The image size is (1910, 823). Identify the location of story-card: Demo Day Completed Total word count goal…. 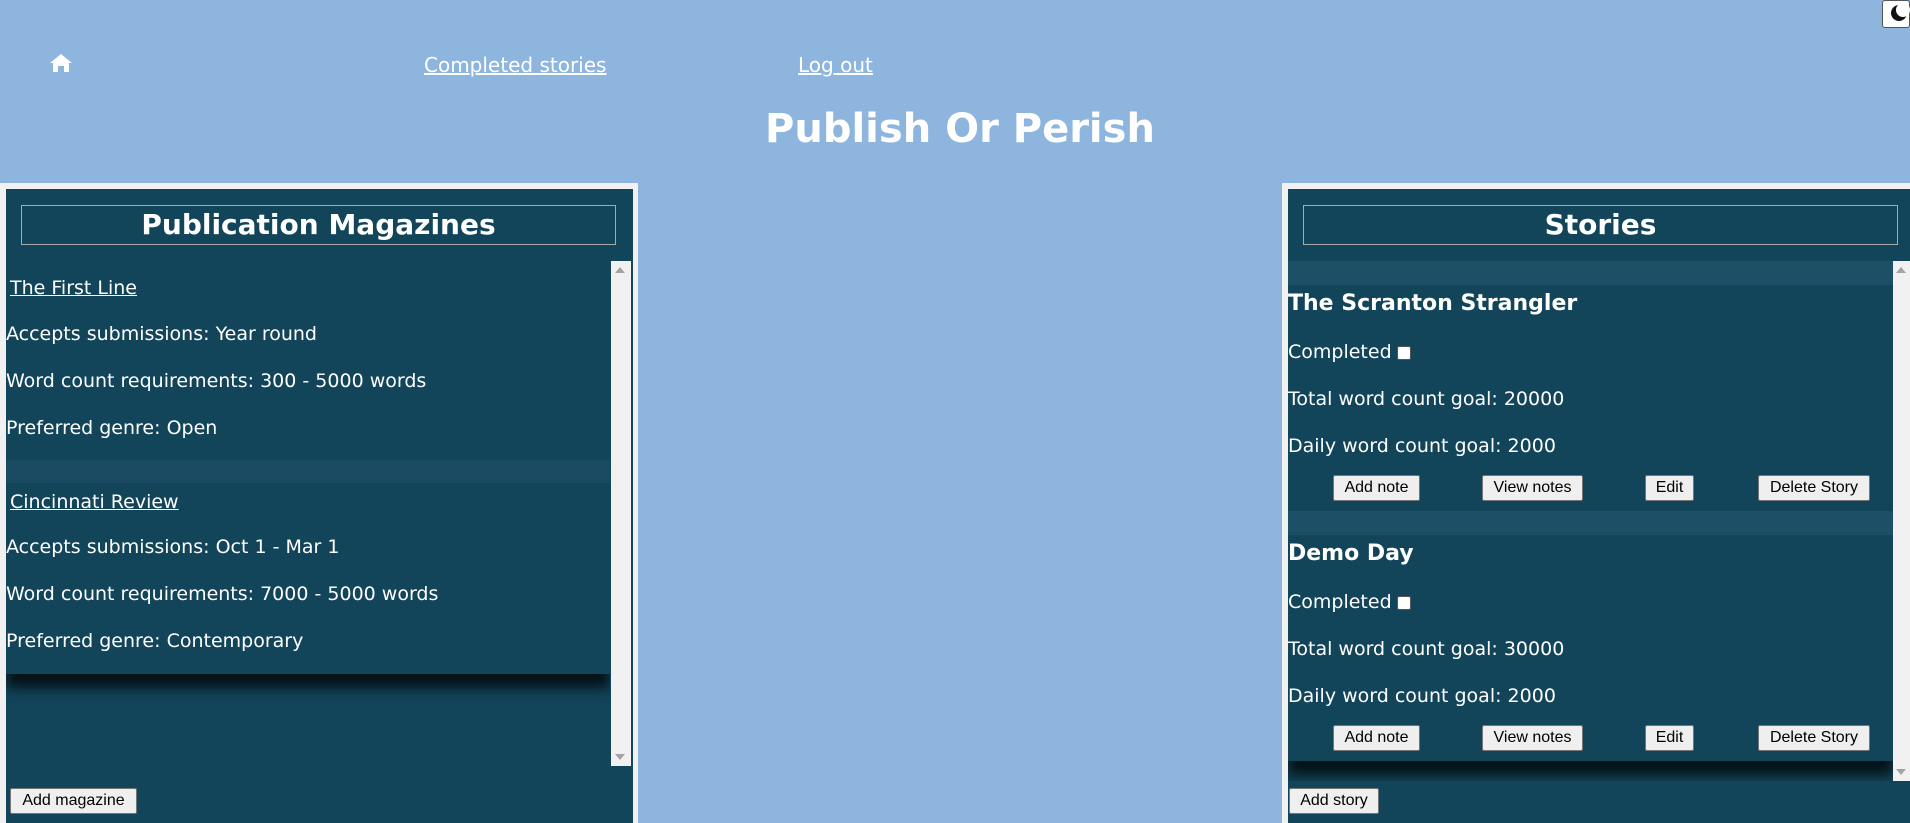
(1590, 648).